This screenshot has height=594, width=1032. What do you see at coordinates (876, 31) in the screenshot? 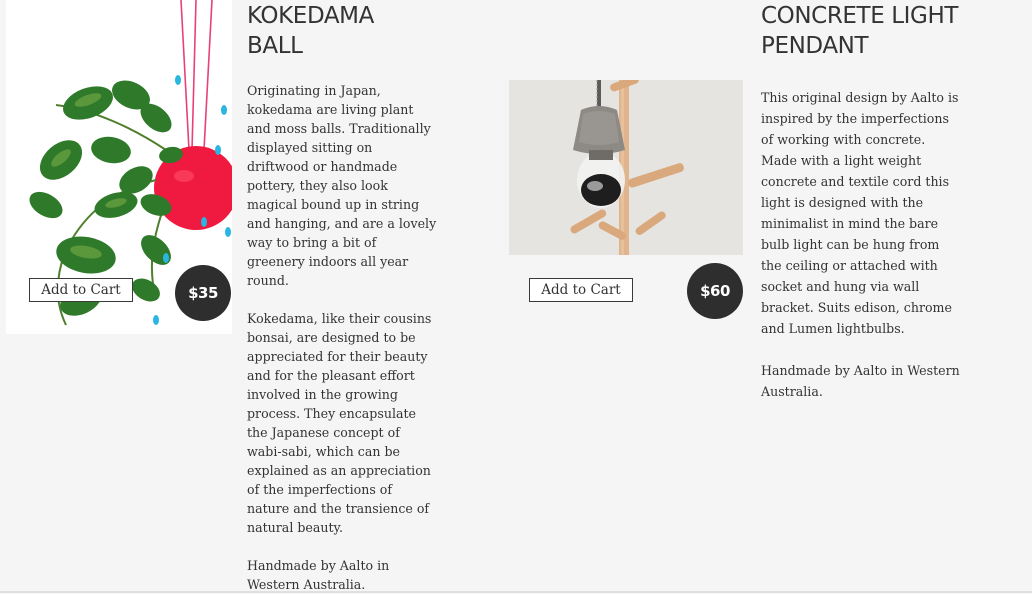
I see `product-title-pendant: CONCRETE LIGHT PENDANT` at bounding box center [876, 31].